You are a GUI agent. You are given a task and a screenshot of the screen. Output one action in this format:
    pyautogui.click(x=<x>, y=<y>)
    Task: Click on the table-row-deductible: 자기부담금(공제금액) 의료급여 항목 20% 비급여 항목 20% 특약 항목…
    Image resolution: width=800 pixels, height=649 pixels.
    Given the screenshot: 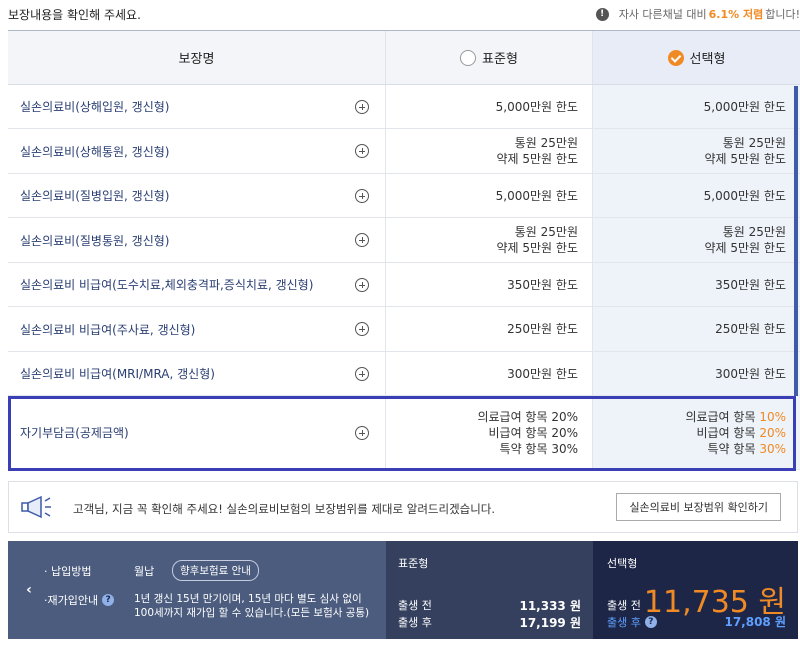 What is the action you would take?
    pyautogui.click(x=404, y=433)
    